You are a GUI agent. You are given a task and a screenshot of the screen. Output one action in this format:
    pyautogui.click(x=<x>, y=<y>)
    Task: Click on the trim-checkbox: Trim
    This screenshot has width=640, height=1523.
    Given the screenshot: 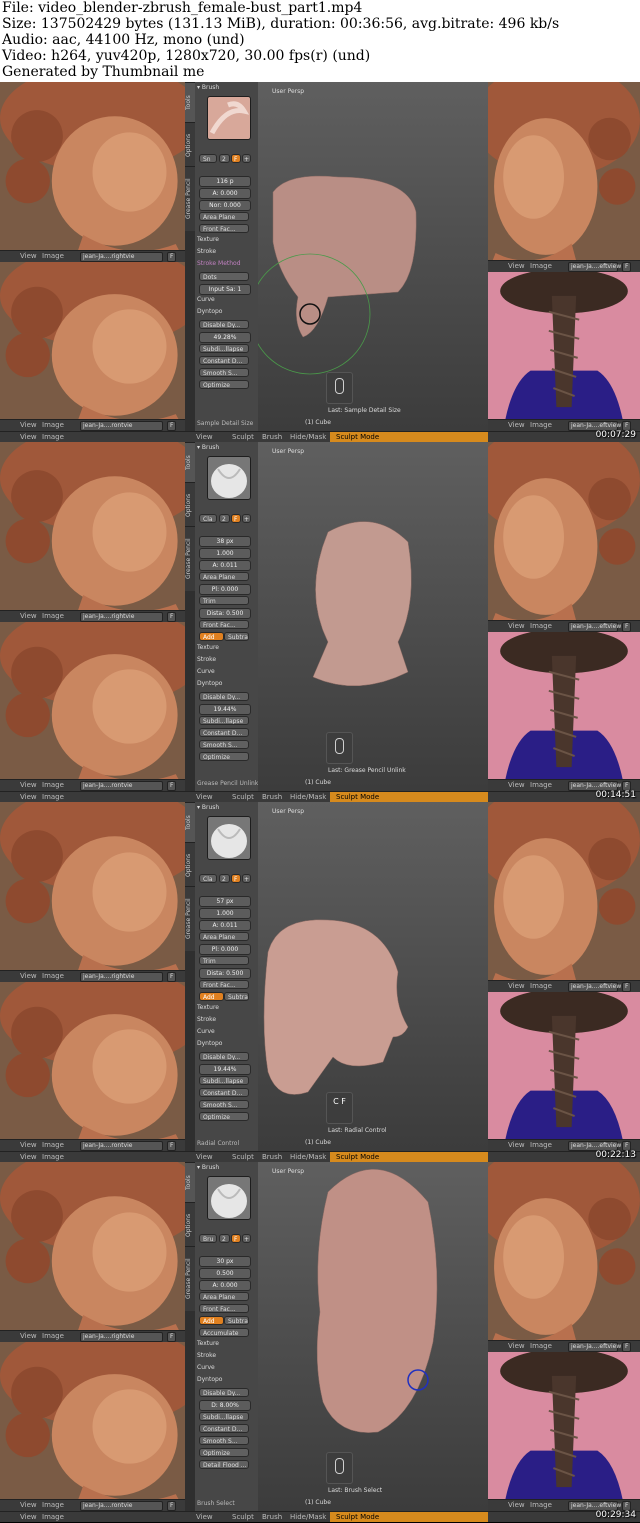 What is the action you would take?
    pyautogui.click(x=224, y=600)
    